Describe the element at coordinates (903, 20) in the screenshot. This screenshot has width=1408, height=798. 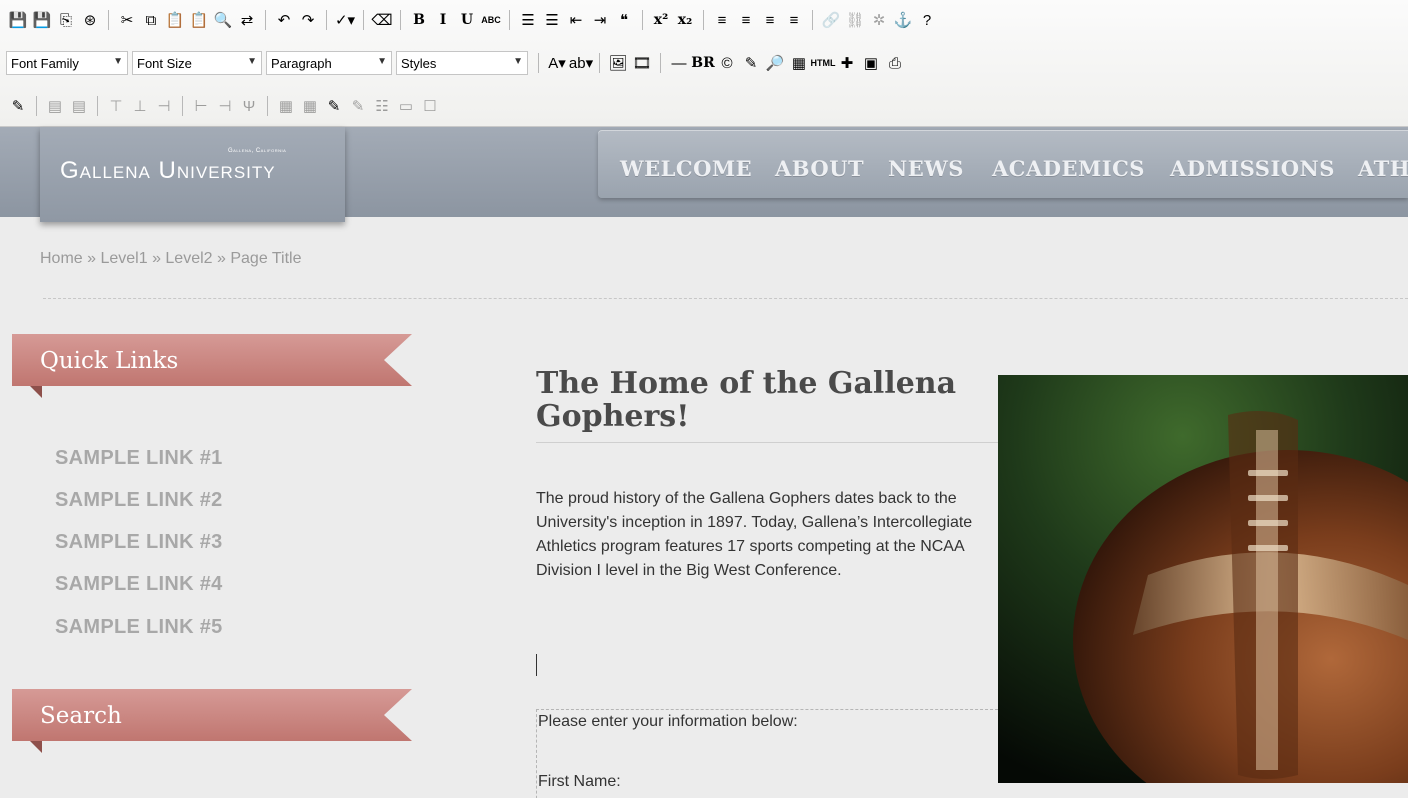
I see `anchor-icon: ⚓` at that location.